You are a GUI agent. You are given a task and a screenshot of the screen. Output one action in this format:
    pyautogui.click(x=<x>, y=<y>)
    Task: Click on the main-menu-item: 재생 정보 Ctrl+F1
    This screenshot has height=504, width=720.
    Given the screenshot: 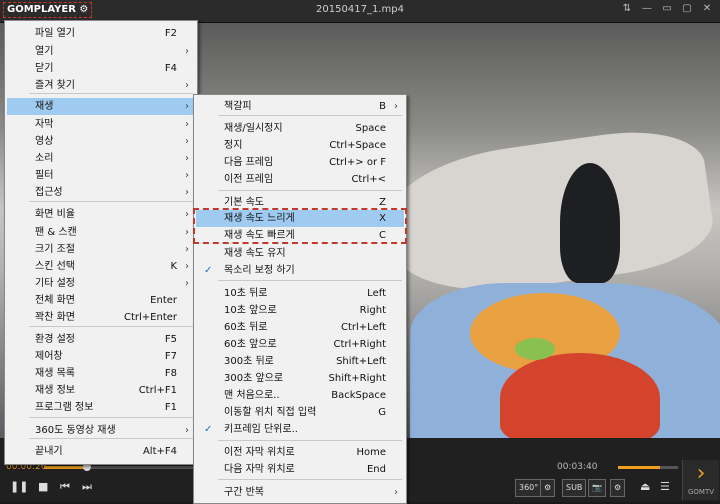 What is the action you would take?
    pyautogui.click(x=101, y=390)
    